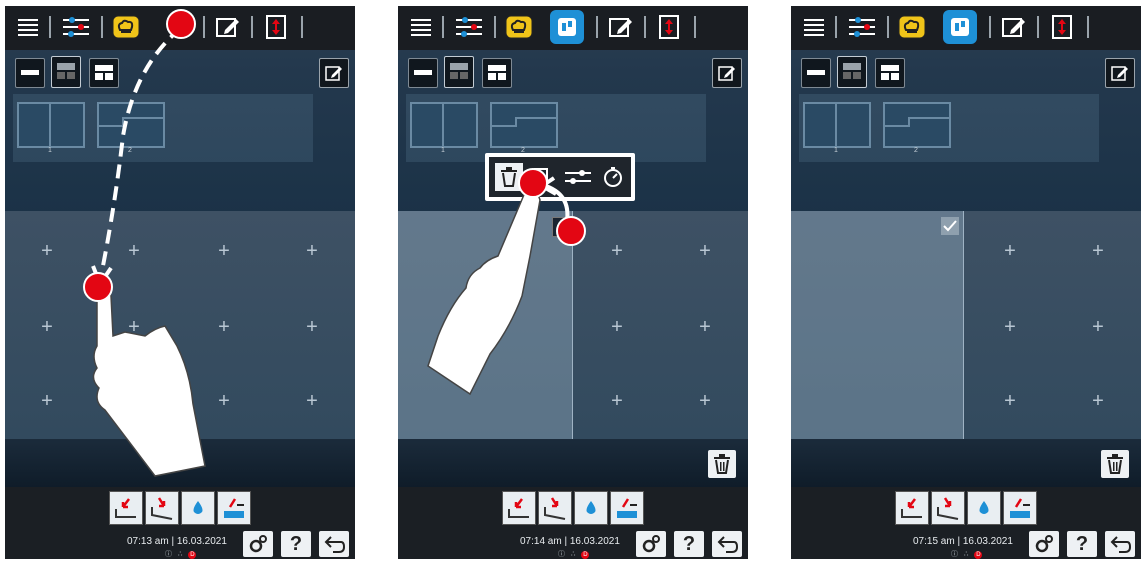  What do you see at coordinates (578, 177) in the screenshot?
I see `slot-settings-button` at bounding box center [578, 177].